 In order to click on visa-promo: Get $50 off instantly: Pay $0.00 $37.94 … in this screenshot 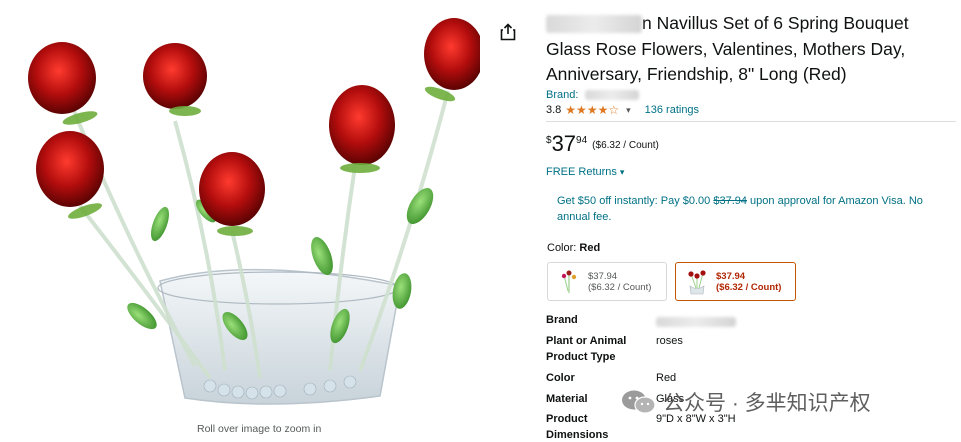, I will do `click(753, 209)`.